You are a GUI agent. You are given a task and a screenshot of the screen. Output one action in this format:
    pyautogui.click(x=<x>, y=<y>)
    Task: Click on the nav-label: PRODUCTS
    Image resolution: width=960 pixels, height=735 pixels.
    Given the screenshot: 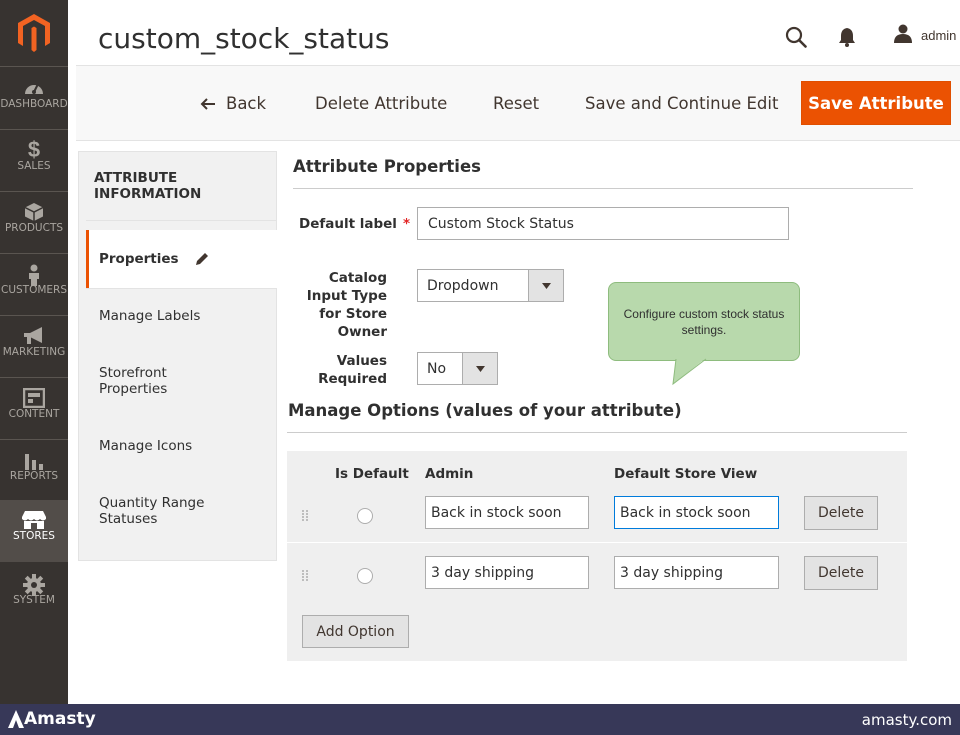 What is the action you would take?
    pyautogui.click(x=34, y=228)
    